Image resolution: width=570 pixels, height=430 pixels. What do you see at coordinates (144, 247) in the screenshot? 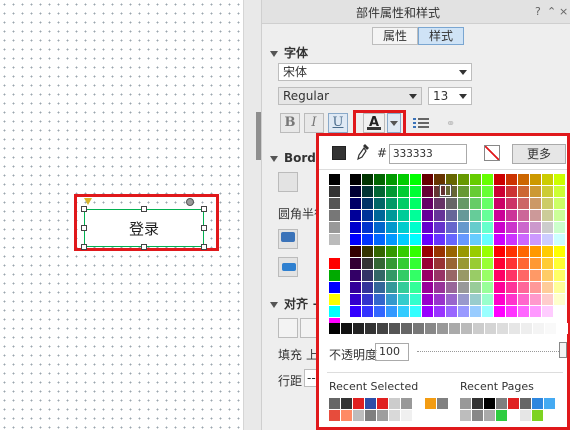
I see `resize-handle-s` at bounding box center [144, 247].